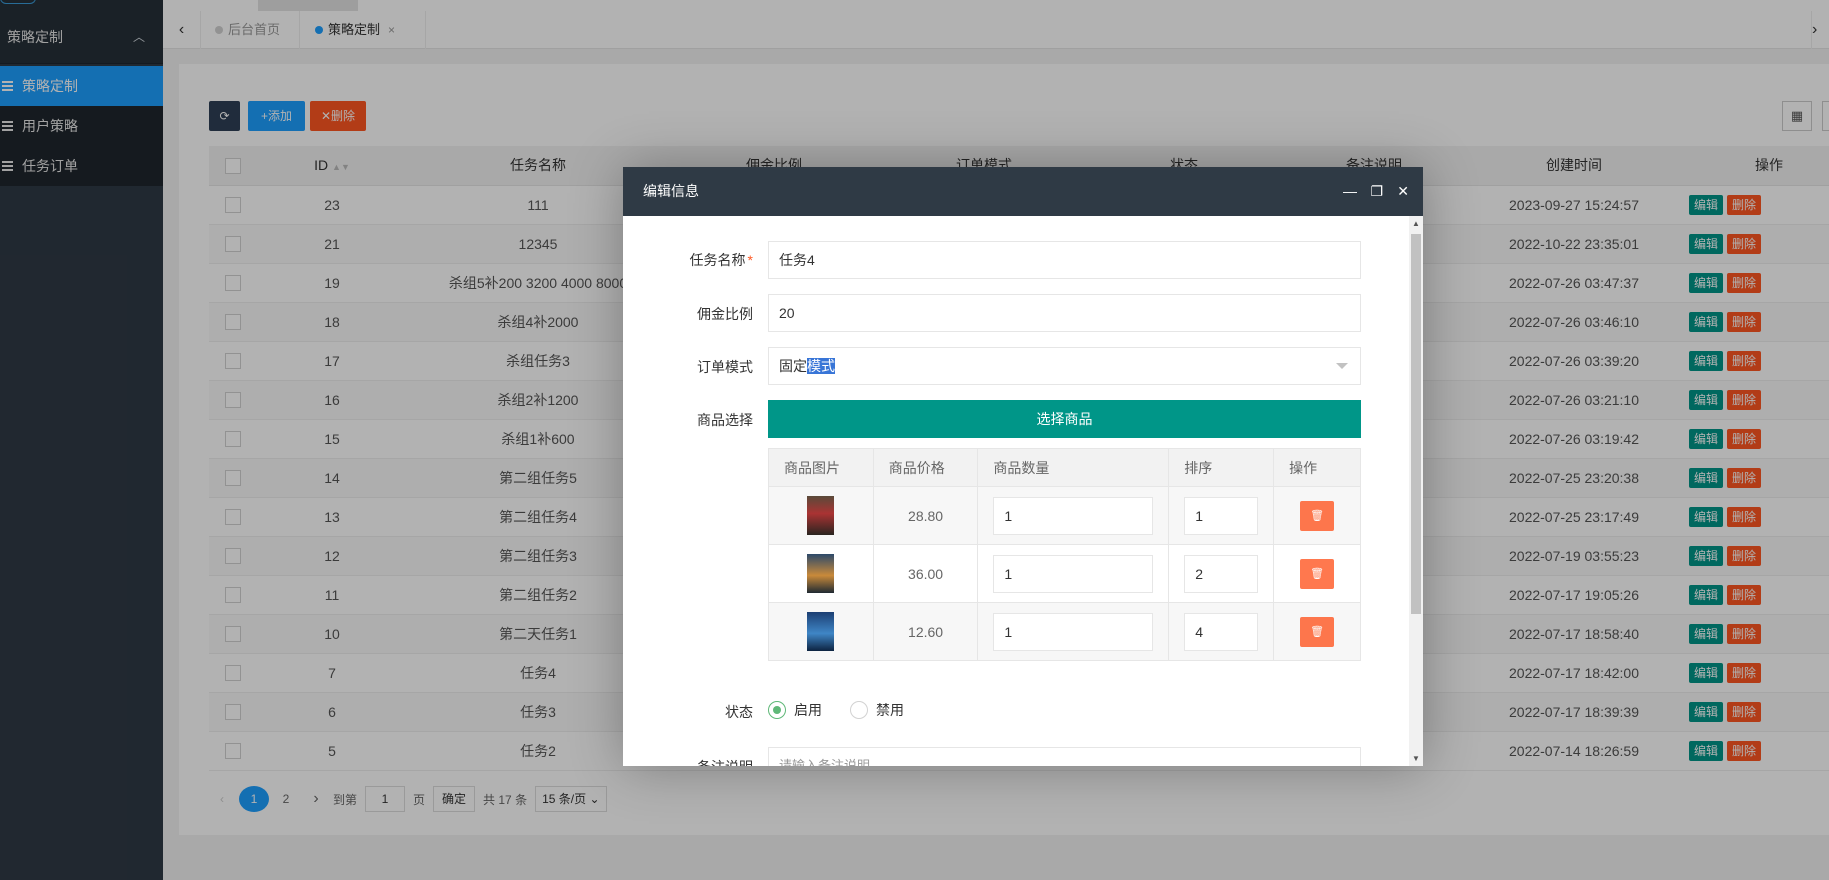  I want to click on scroll-down-icon: ▼, so click(1416, 758).